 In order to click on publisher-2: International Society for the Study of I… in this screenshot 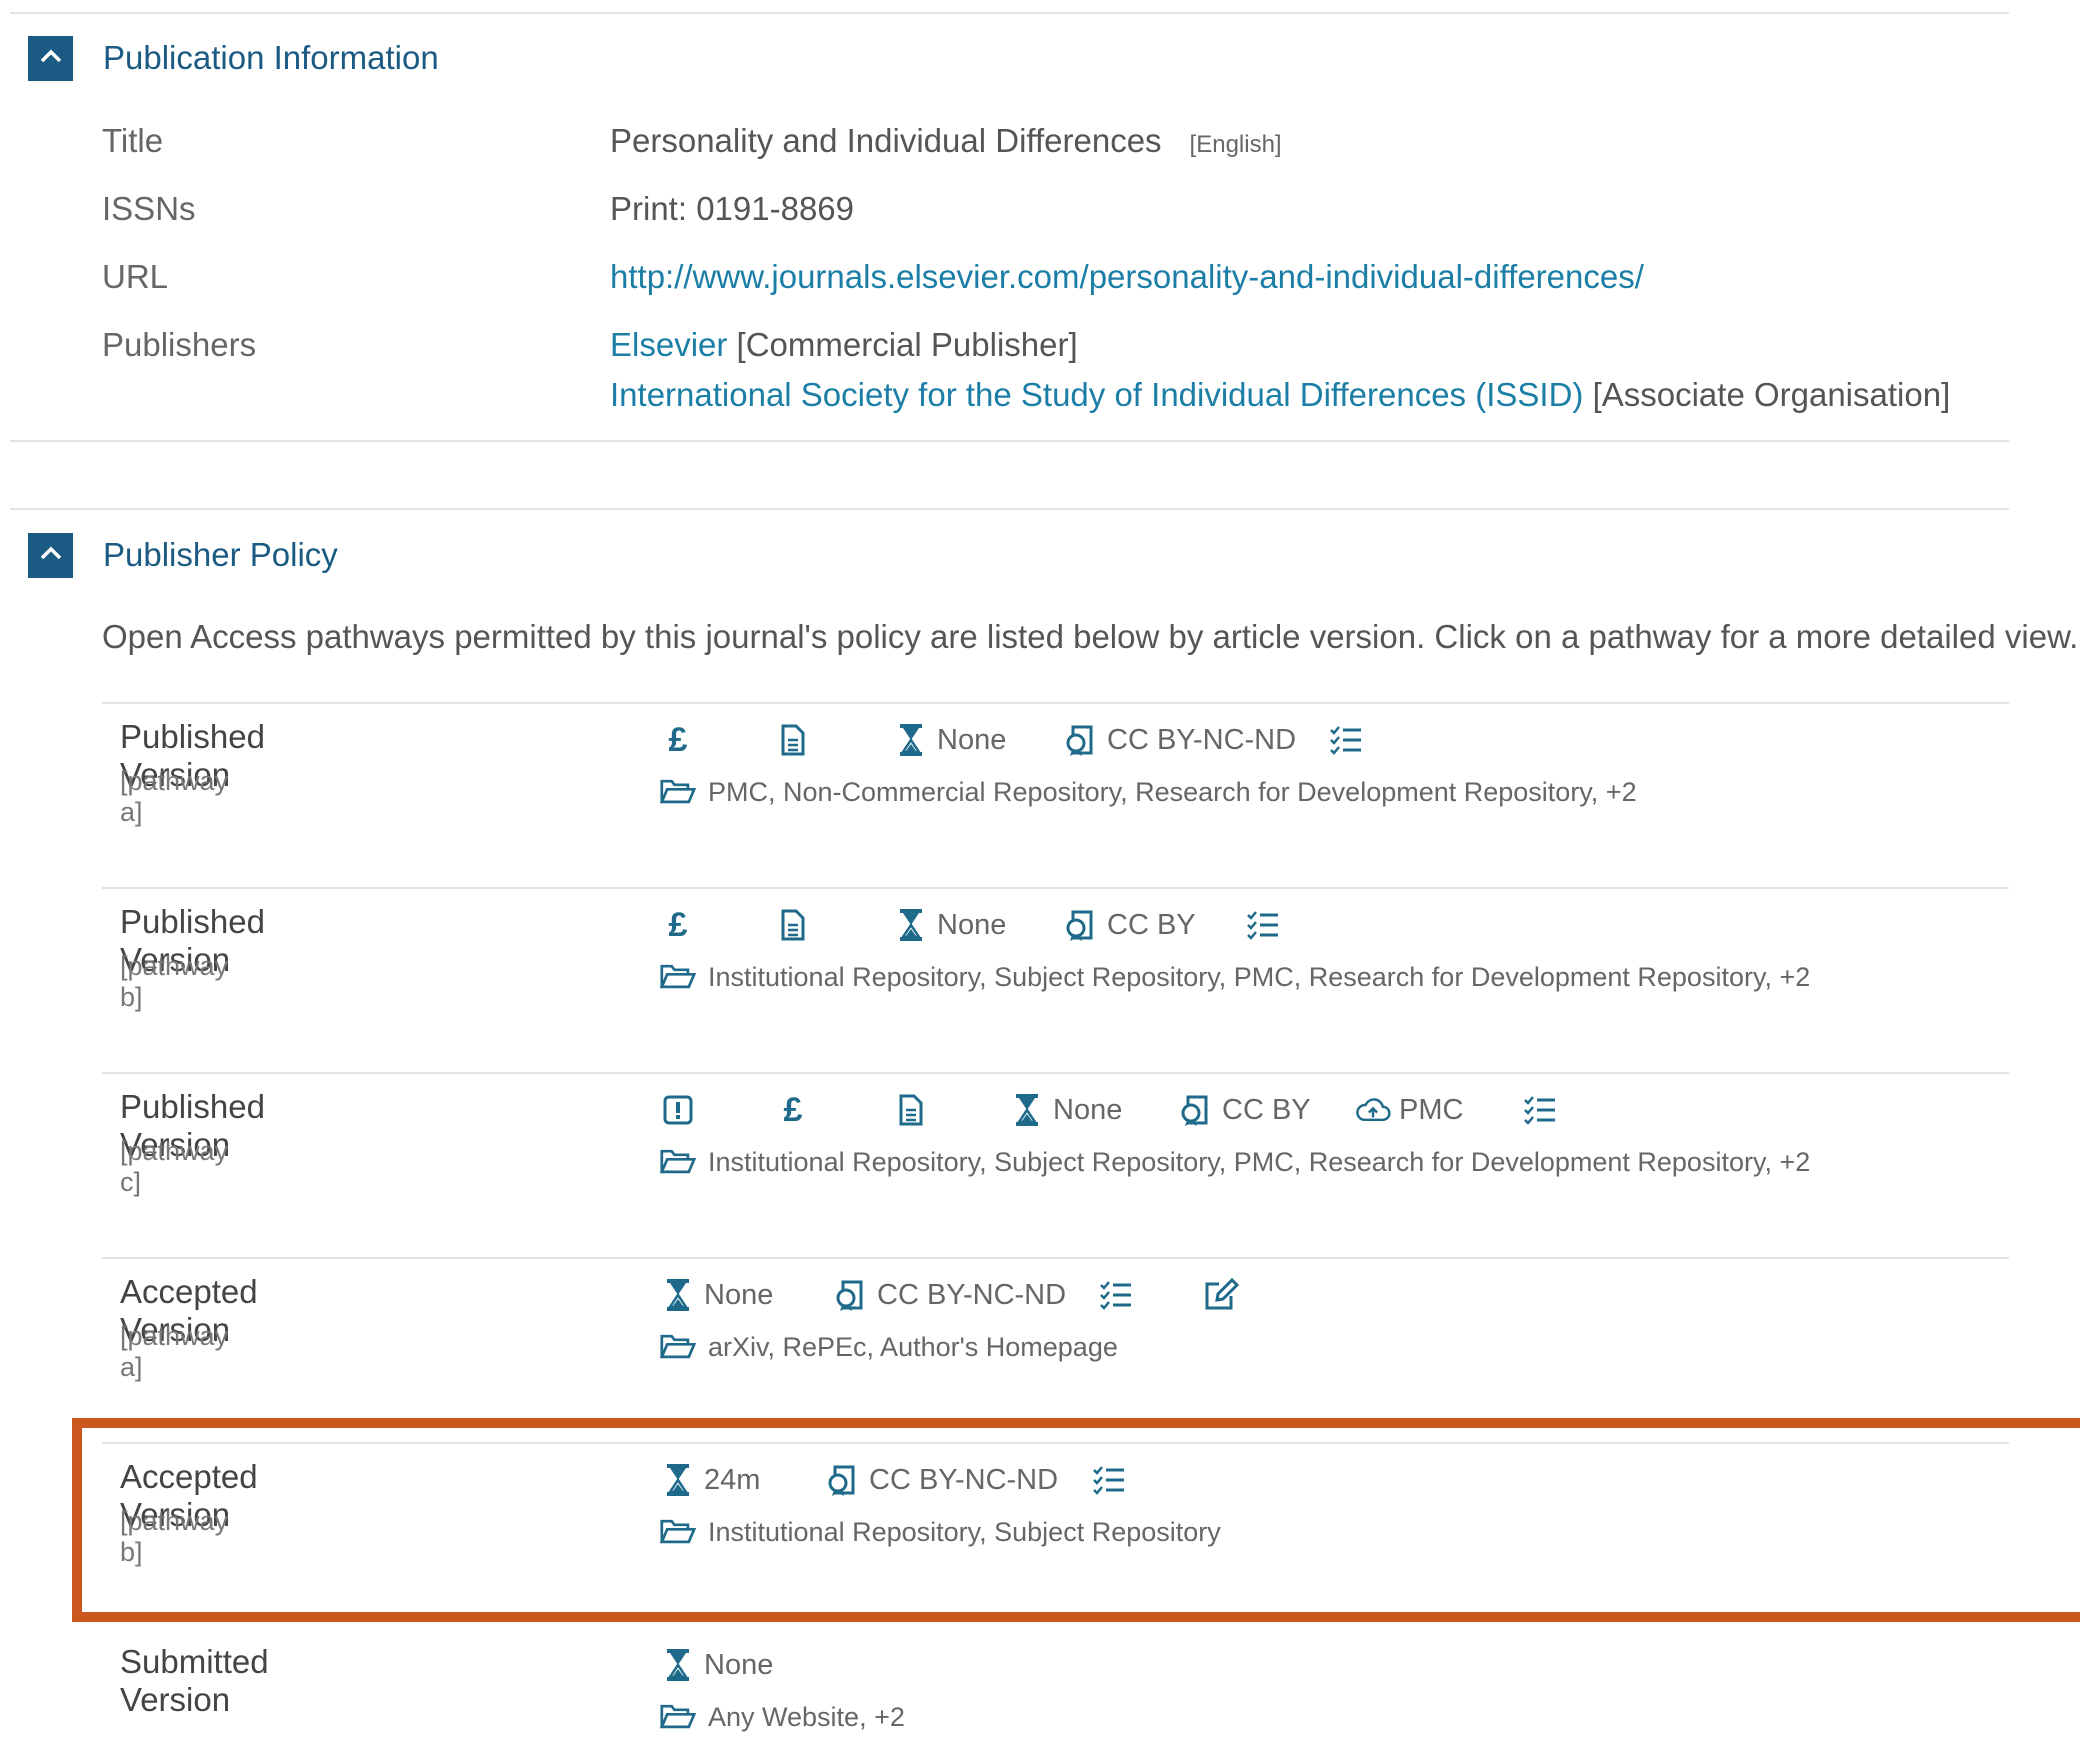, I will do `click(1280, 395)`.